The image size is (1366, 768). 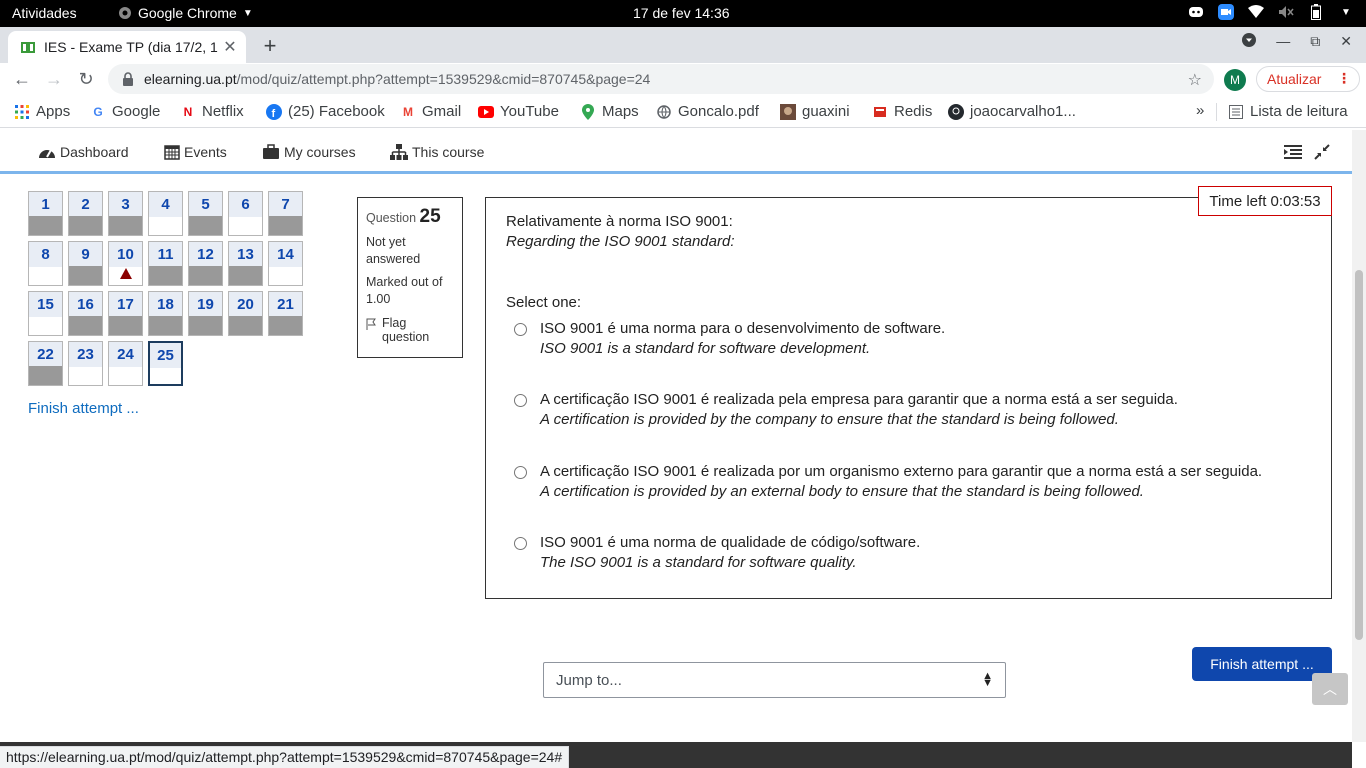 What do you see at coordinates (1315, 41) in the screenshot?
I see `restore-icon: ⧉` at bounding box center [1315, 41].